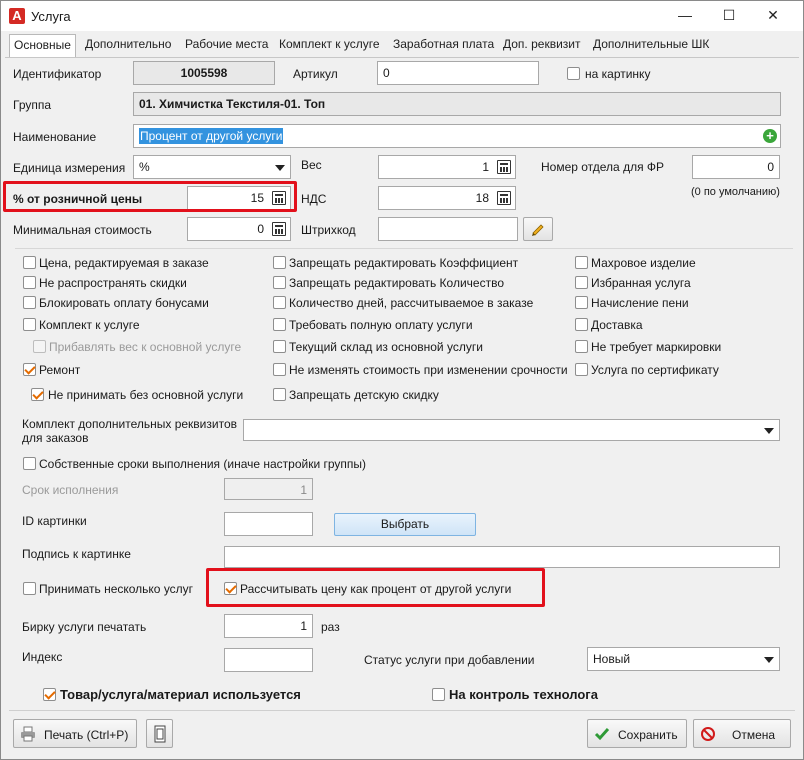  I want to click on tab-workplaces: Рабочие места, so click(226, 45).